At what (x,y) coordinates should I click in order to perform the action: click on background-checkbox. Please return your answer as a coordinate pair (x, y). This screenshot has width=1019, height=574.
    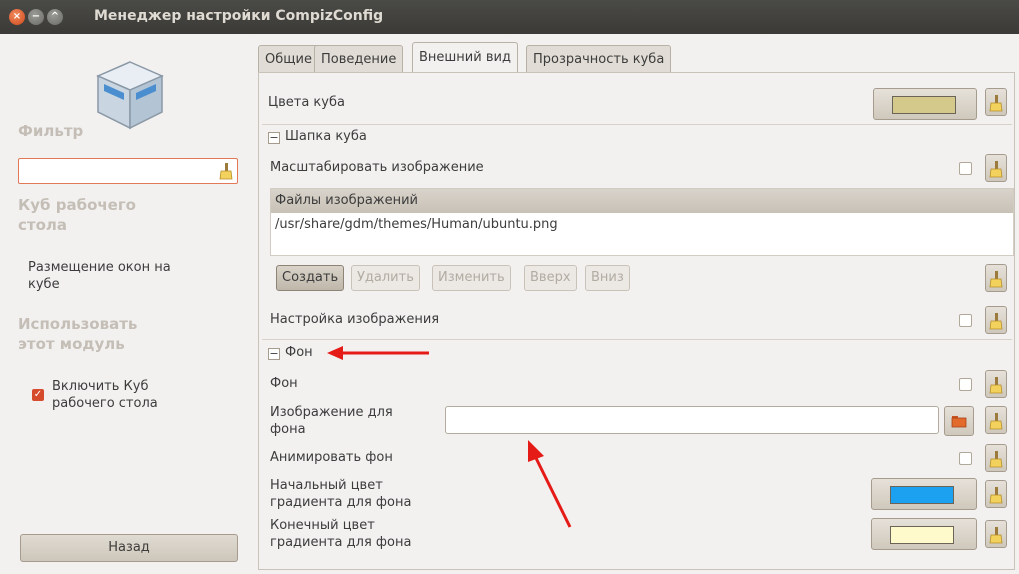
    Looking at the image, I should click on (965, 384).